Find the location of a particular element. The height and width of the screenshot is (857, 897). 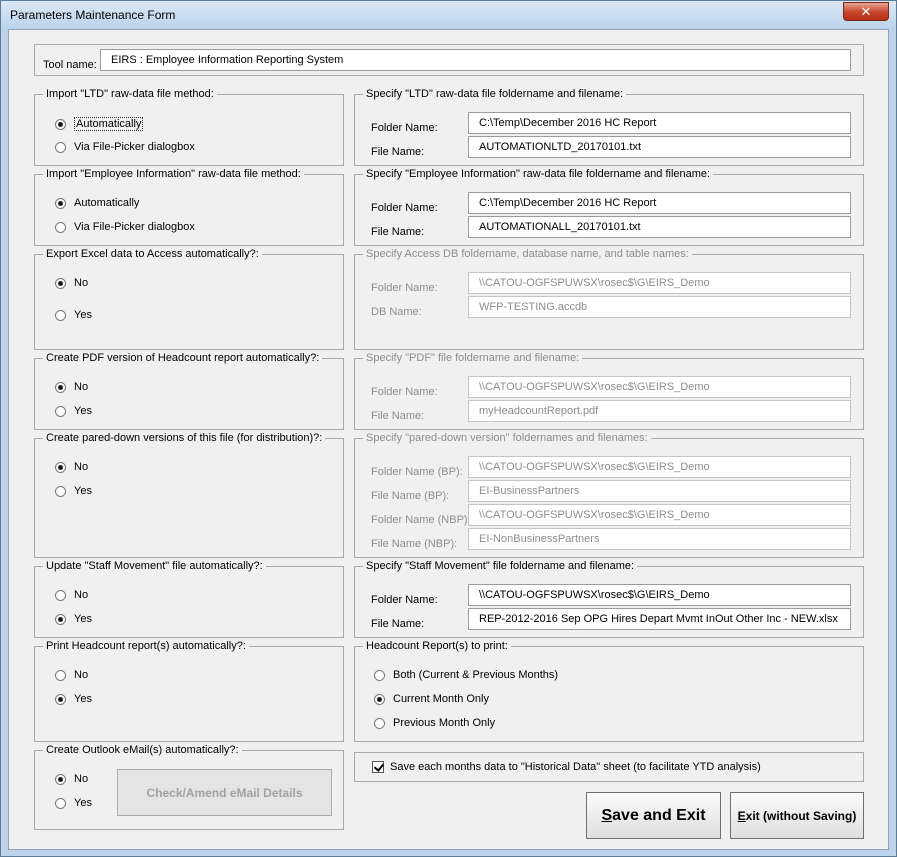

staff-folder-input: \\CATOU-OGFSPUWSX\rosec$\G\EIRS_Demo is located at coordinates (659, 595).